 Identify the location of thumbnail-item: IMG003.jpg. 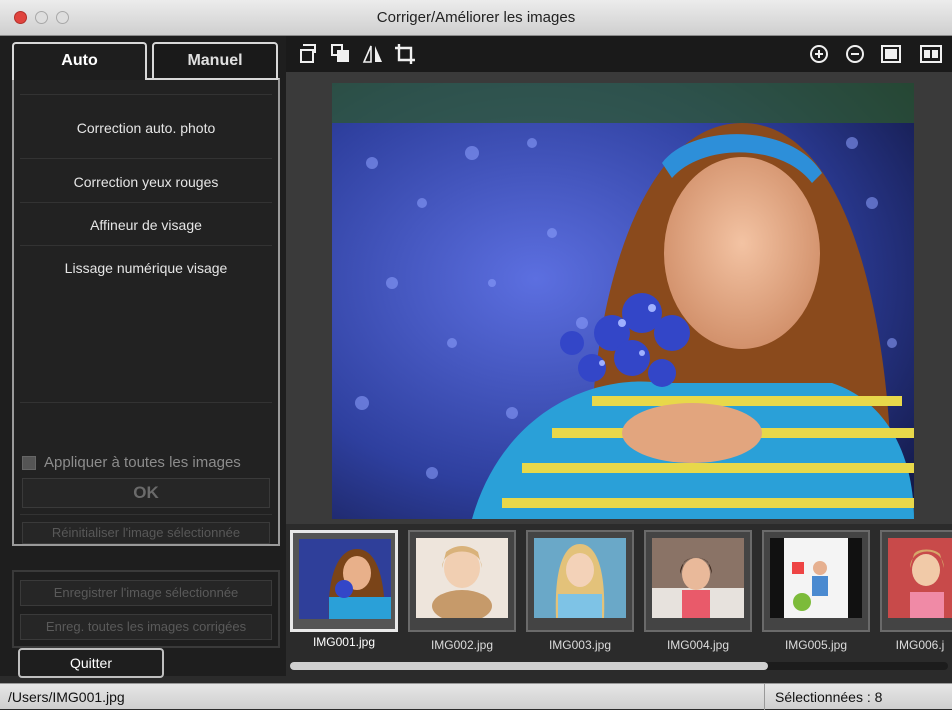
(580, 591).